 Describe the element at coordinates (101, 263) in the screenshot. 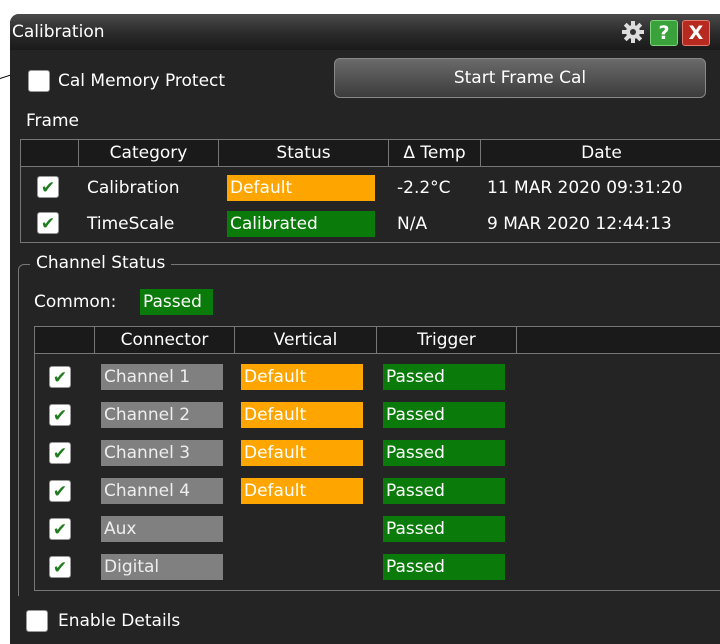

I see `channel-status-label: Channel Status` at that location.